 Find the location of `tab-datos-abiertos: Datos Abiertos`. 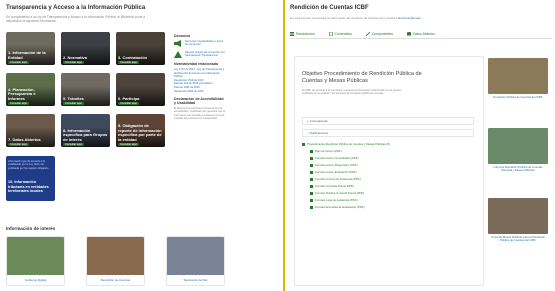

tab-datos-abiertos: Datos Abiertos is located at coordinates (420, 33).